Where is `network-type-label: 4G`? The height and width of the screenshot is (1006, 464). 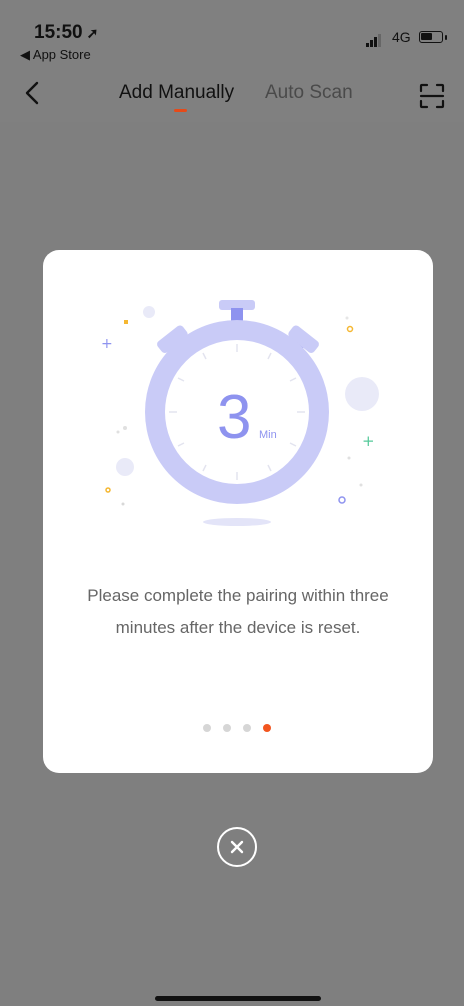 network-type-label: 4G is located at coordinates (401, 37).